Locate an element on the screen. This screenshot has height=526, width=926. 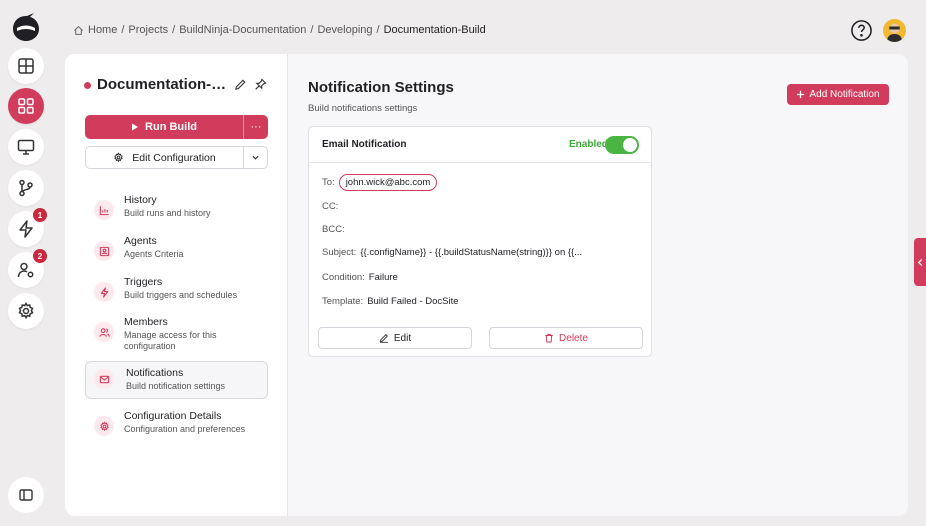
config-header: Documentation-Build is located at coordinates (179, 86).